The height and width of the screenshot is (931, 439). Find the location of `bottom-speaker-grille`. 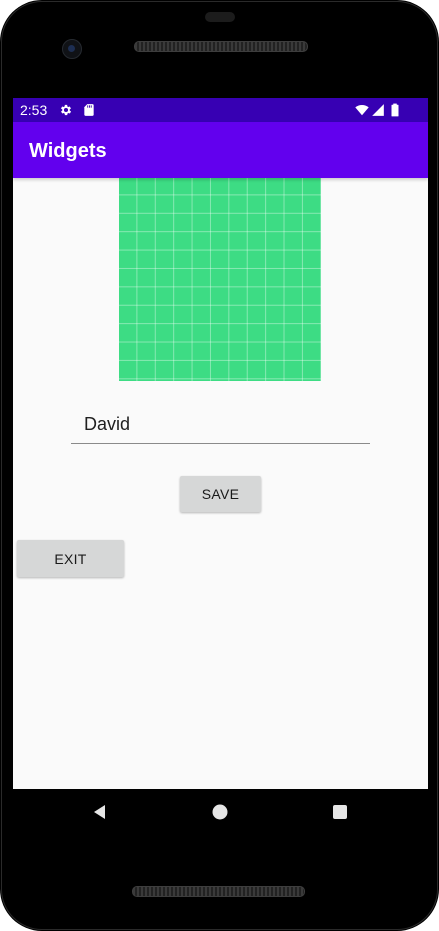

bottom-speaker-grille is located at coordinates (218, 891).